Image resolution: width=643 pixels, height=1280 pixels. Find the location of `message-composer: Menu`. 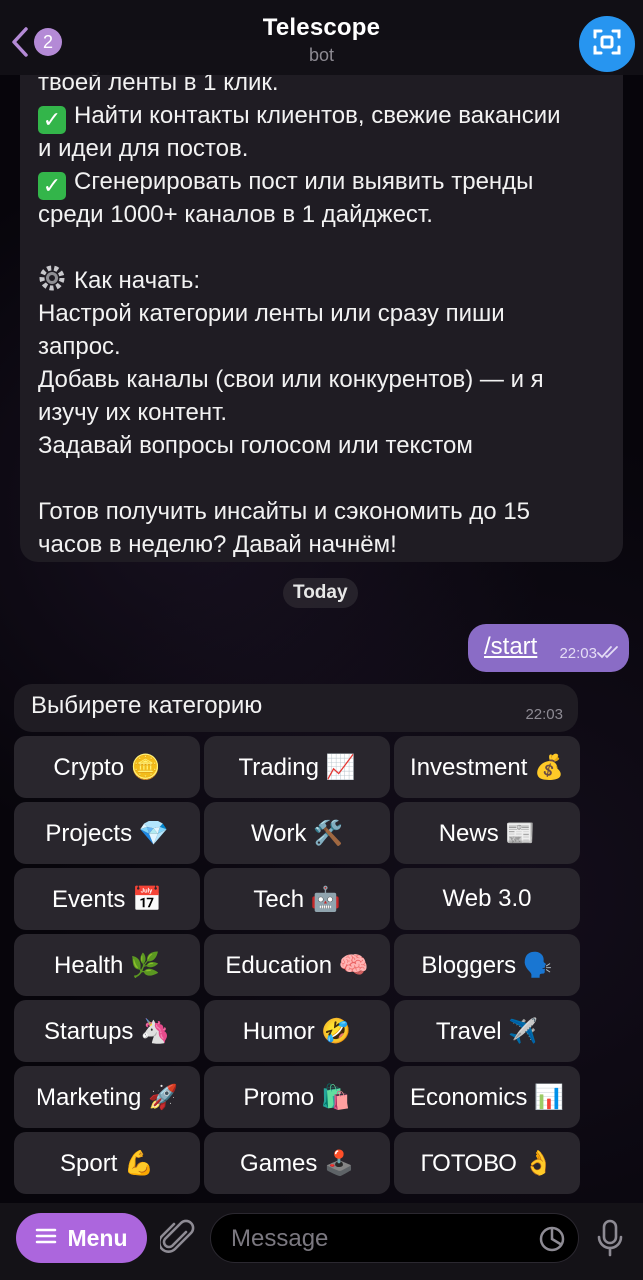

message-composer: Menu is located at coordinates (321, 1241).